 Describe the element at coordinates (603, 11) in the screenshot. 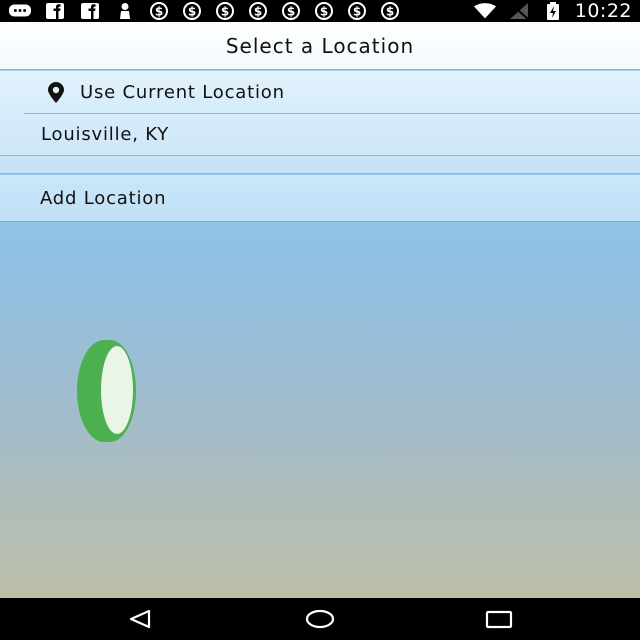

I see `status-time: 10:22` at that location.